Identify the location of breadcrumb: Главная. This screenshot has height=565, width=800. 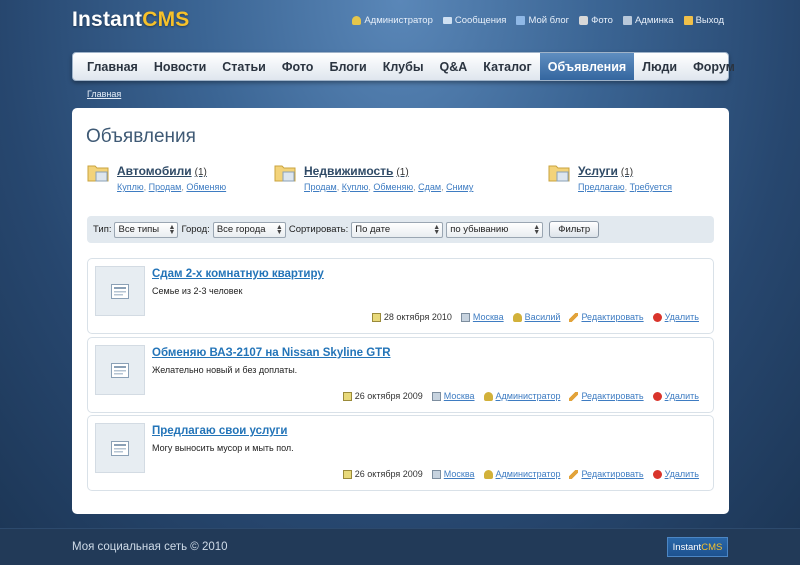
(104, 94).